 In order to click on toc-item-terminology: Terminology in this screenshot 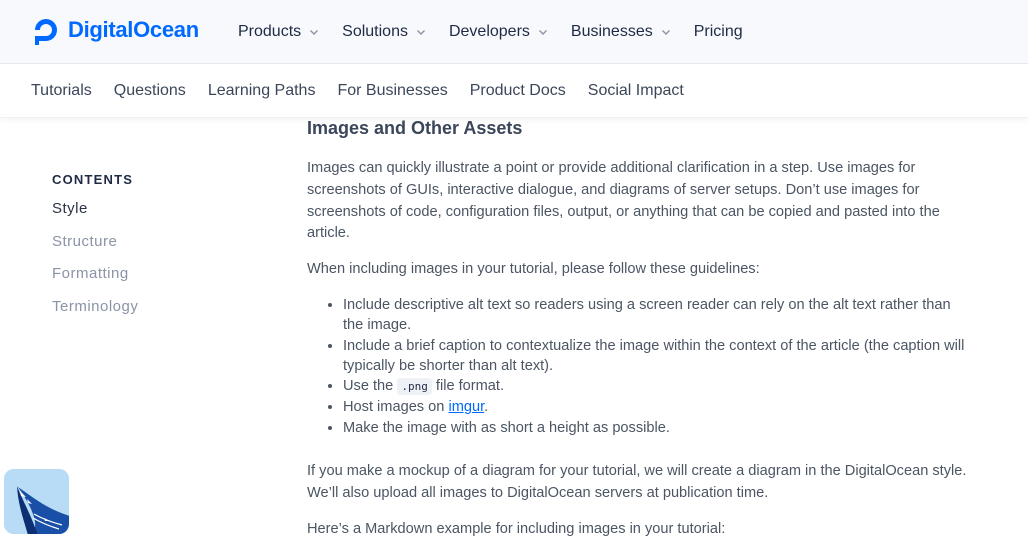, I will do `click(95, 314)`.